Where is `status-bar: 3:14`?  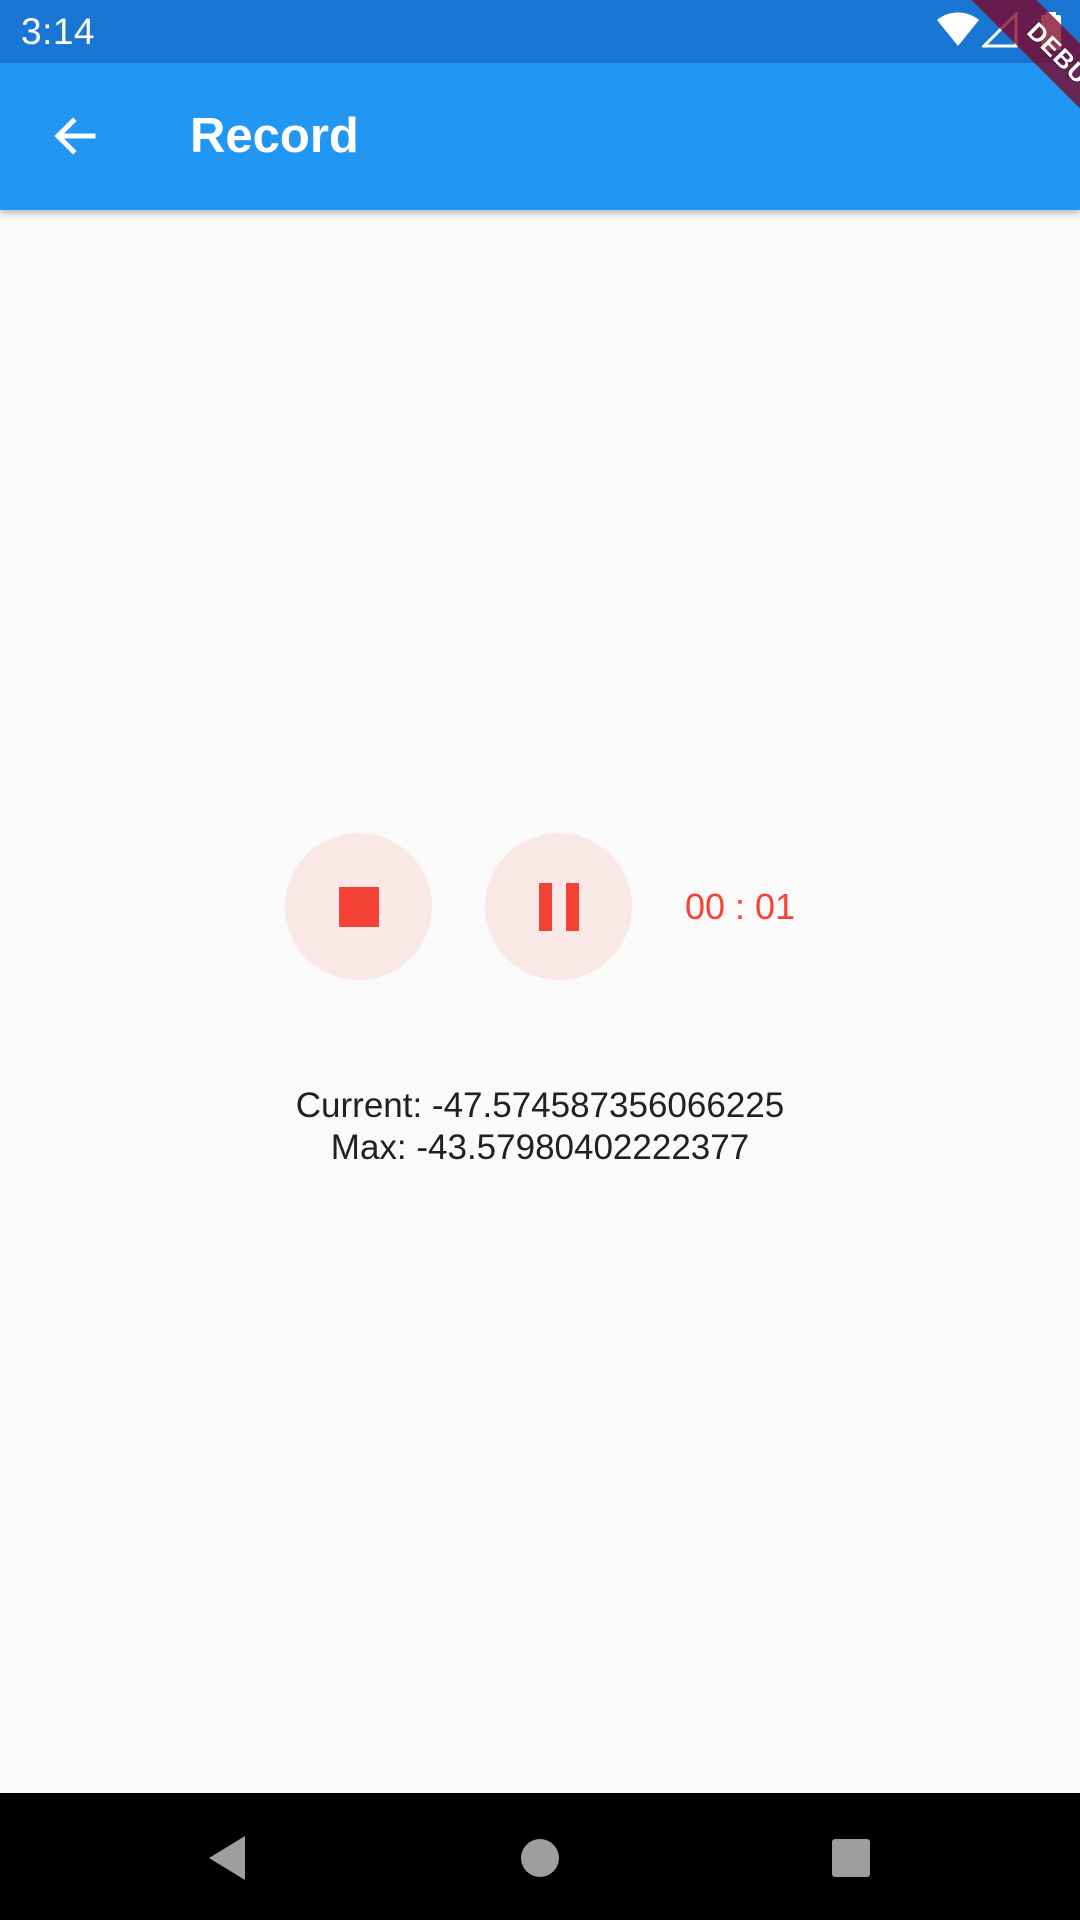
status-bar: 3:14 is located at coordinates (540, 31).